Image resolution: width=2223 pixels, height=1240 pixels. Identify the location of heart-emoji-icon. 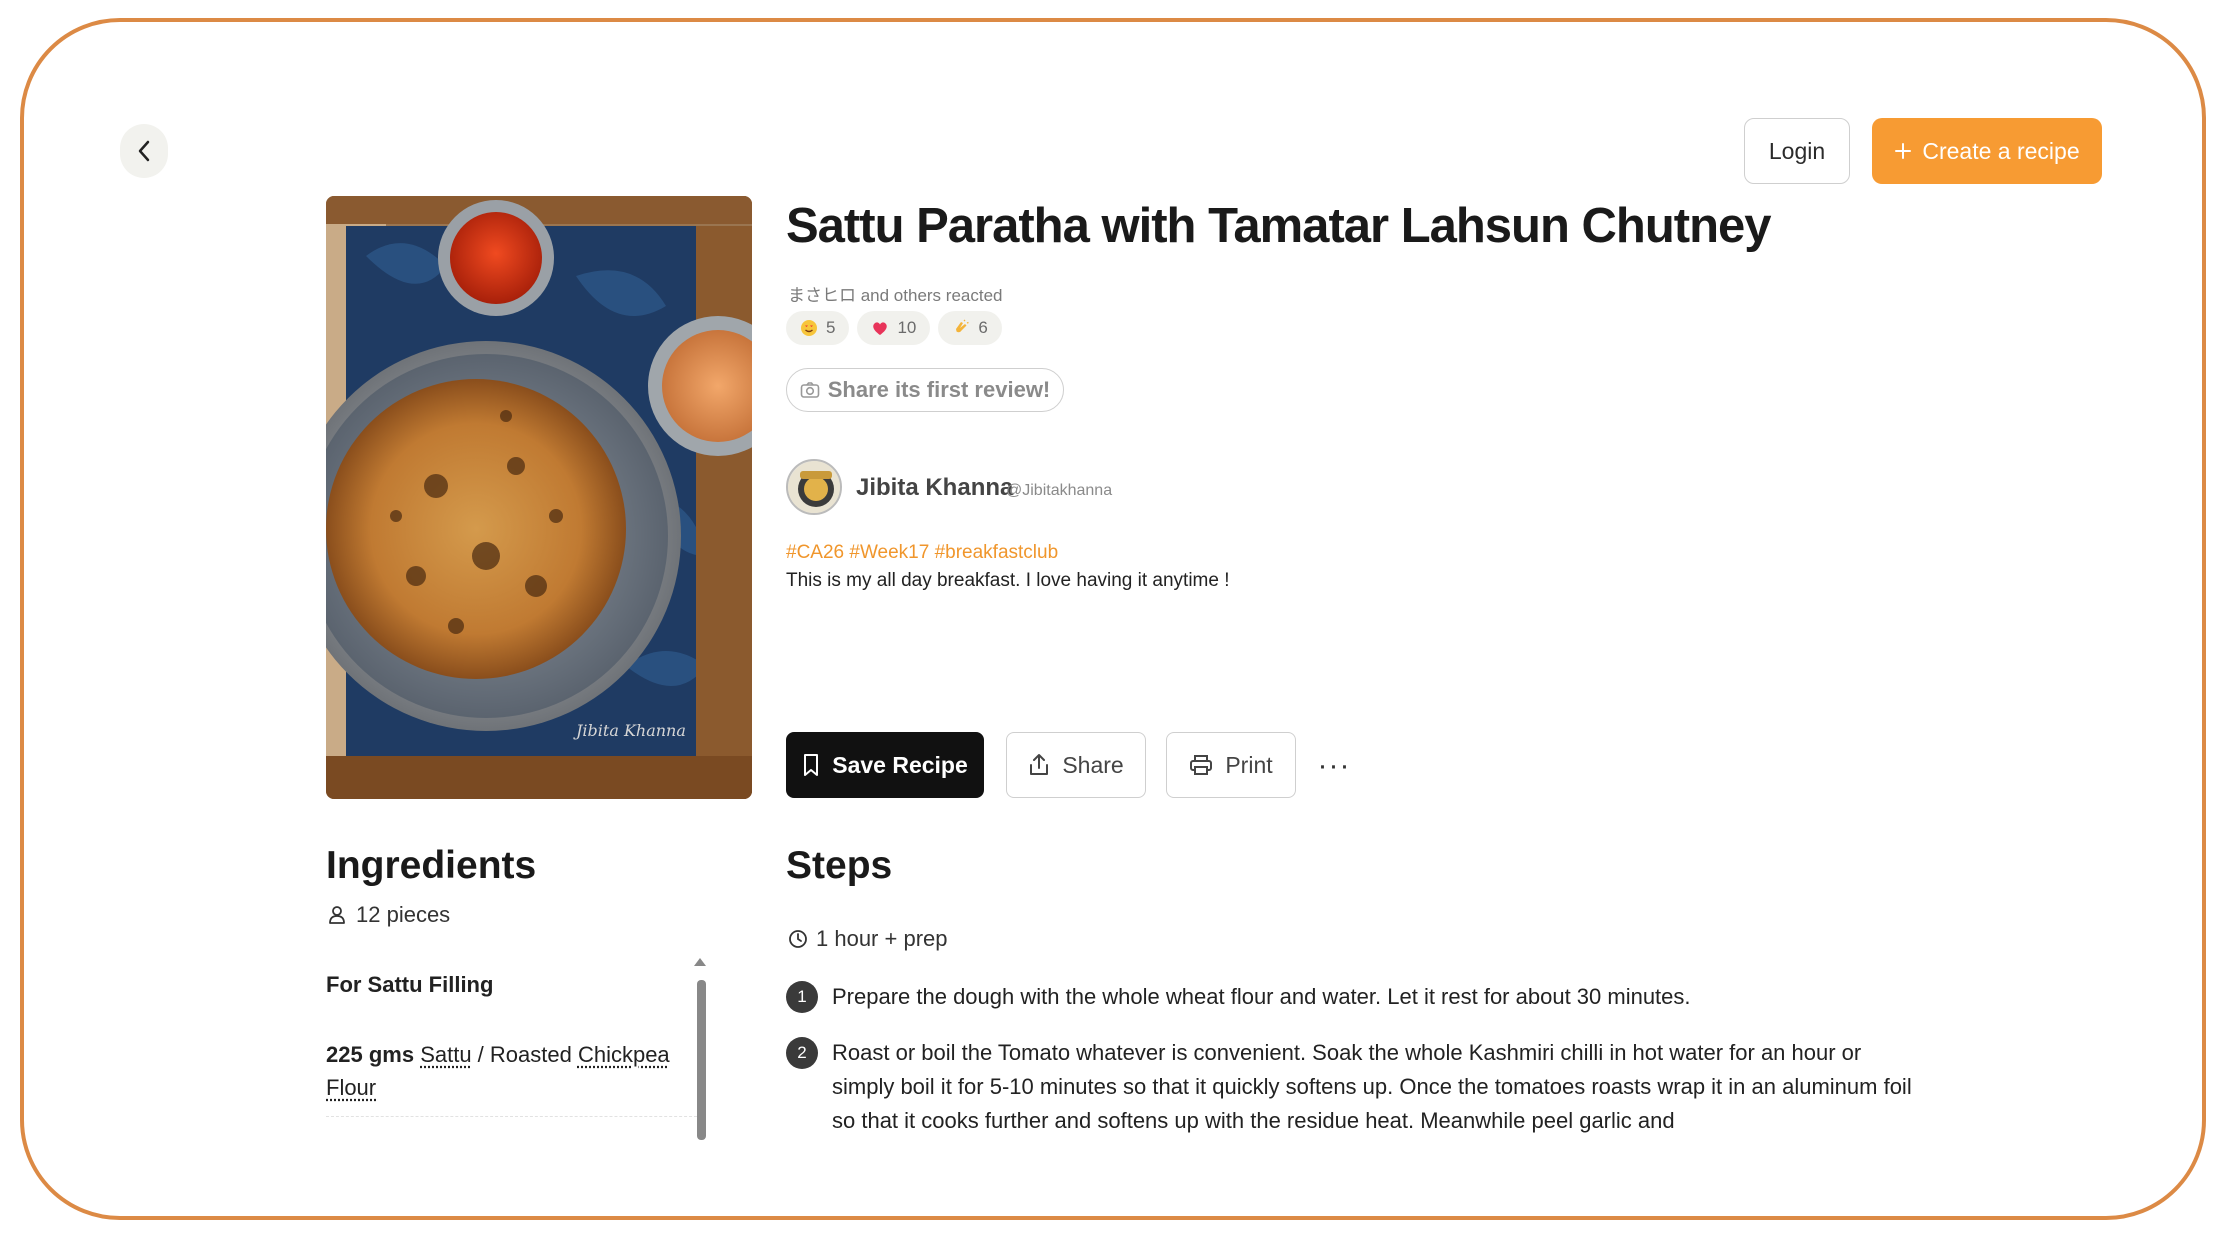
(880, 328).